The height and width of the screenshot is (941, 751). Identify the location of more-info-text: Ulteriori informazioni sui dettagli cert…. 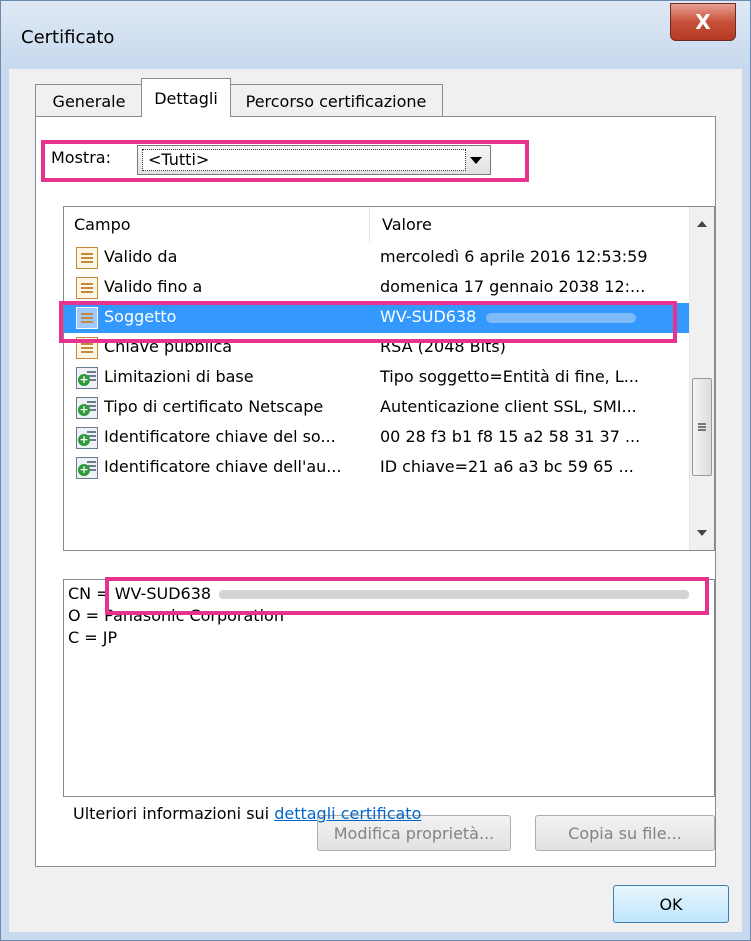
(247, 813).